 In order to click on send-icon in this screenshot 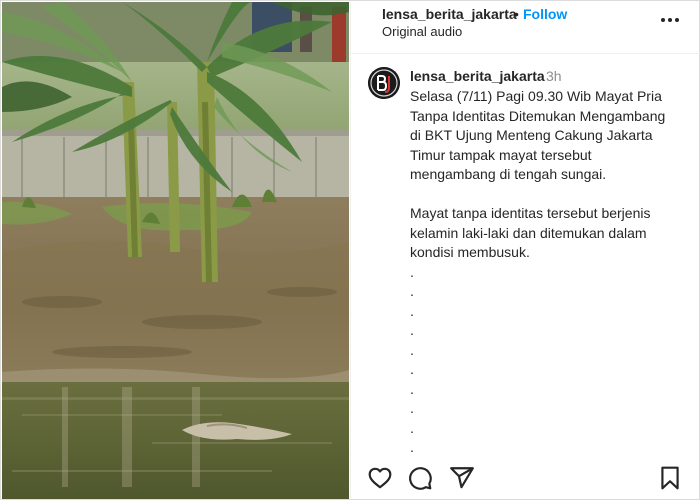, I will do `click(462, 478)`.